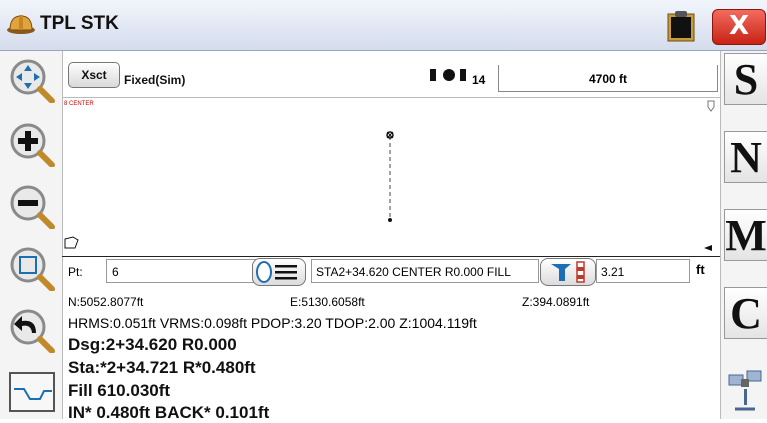 This screenshot has height=423, width=767. What do you see at coordinates (31, 235) in the screenshot?
I see `left-toolbar` at bounding box center [31, 235].